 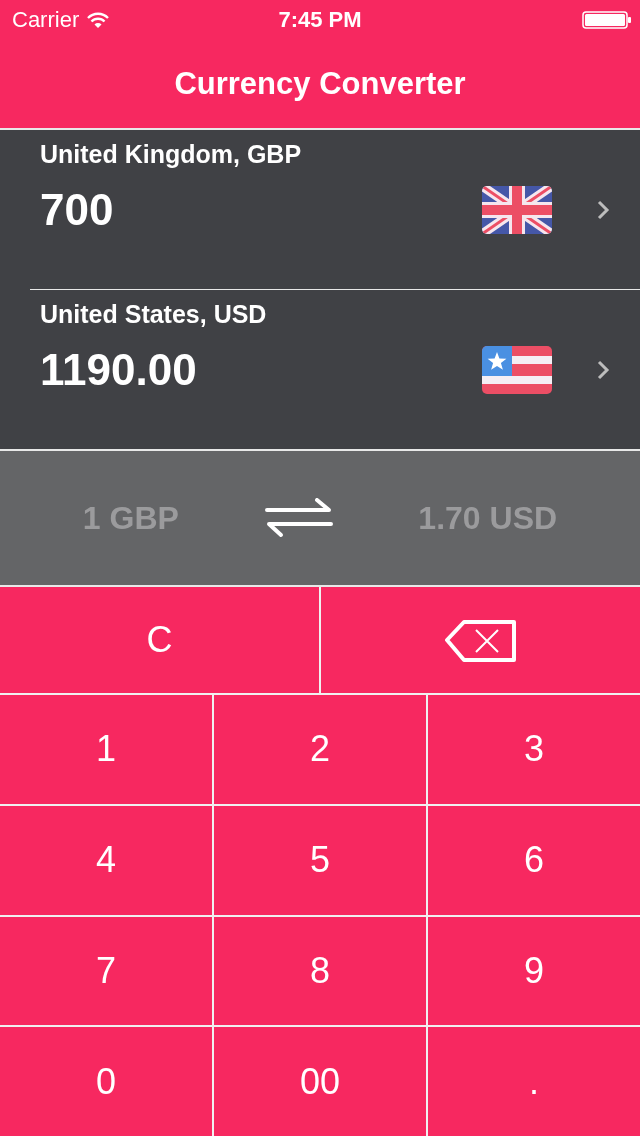 I want to click on keypad-key: 8, so click(x=320, y=971).